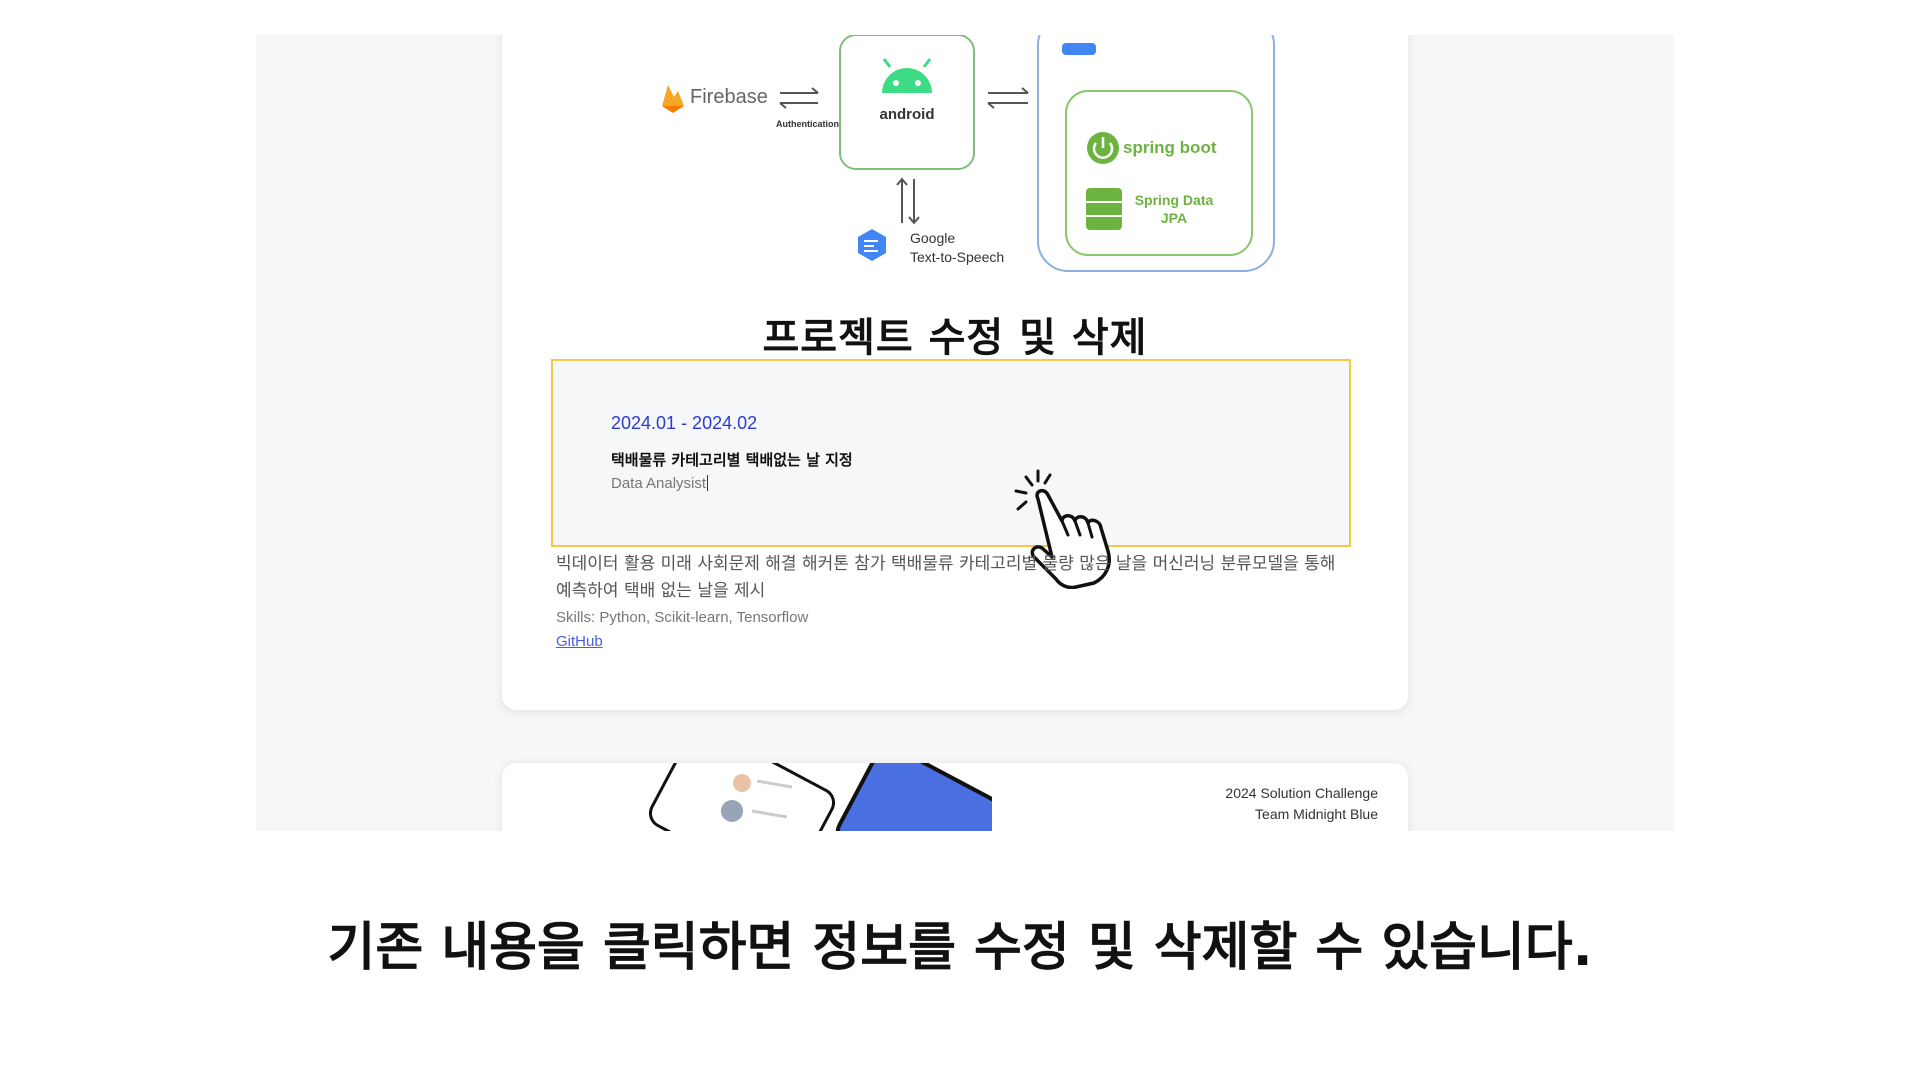  What do you see at coordinates (1079, 49) in the screenshot?
I see `server-container-top-icon` at bounding box center [1079, 49].